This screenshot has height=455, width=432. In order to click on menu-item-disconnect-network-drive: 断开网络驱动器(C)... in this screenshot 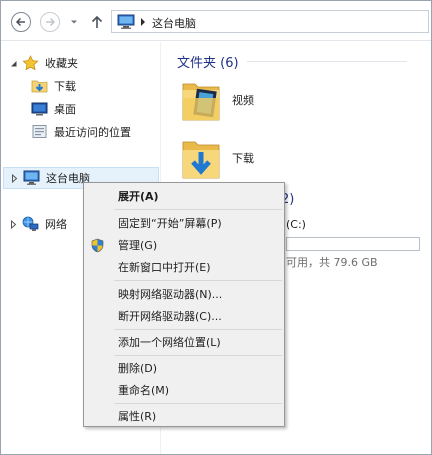, I will do `click(184, 316)`.